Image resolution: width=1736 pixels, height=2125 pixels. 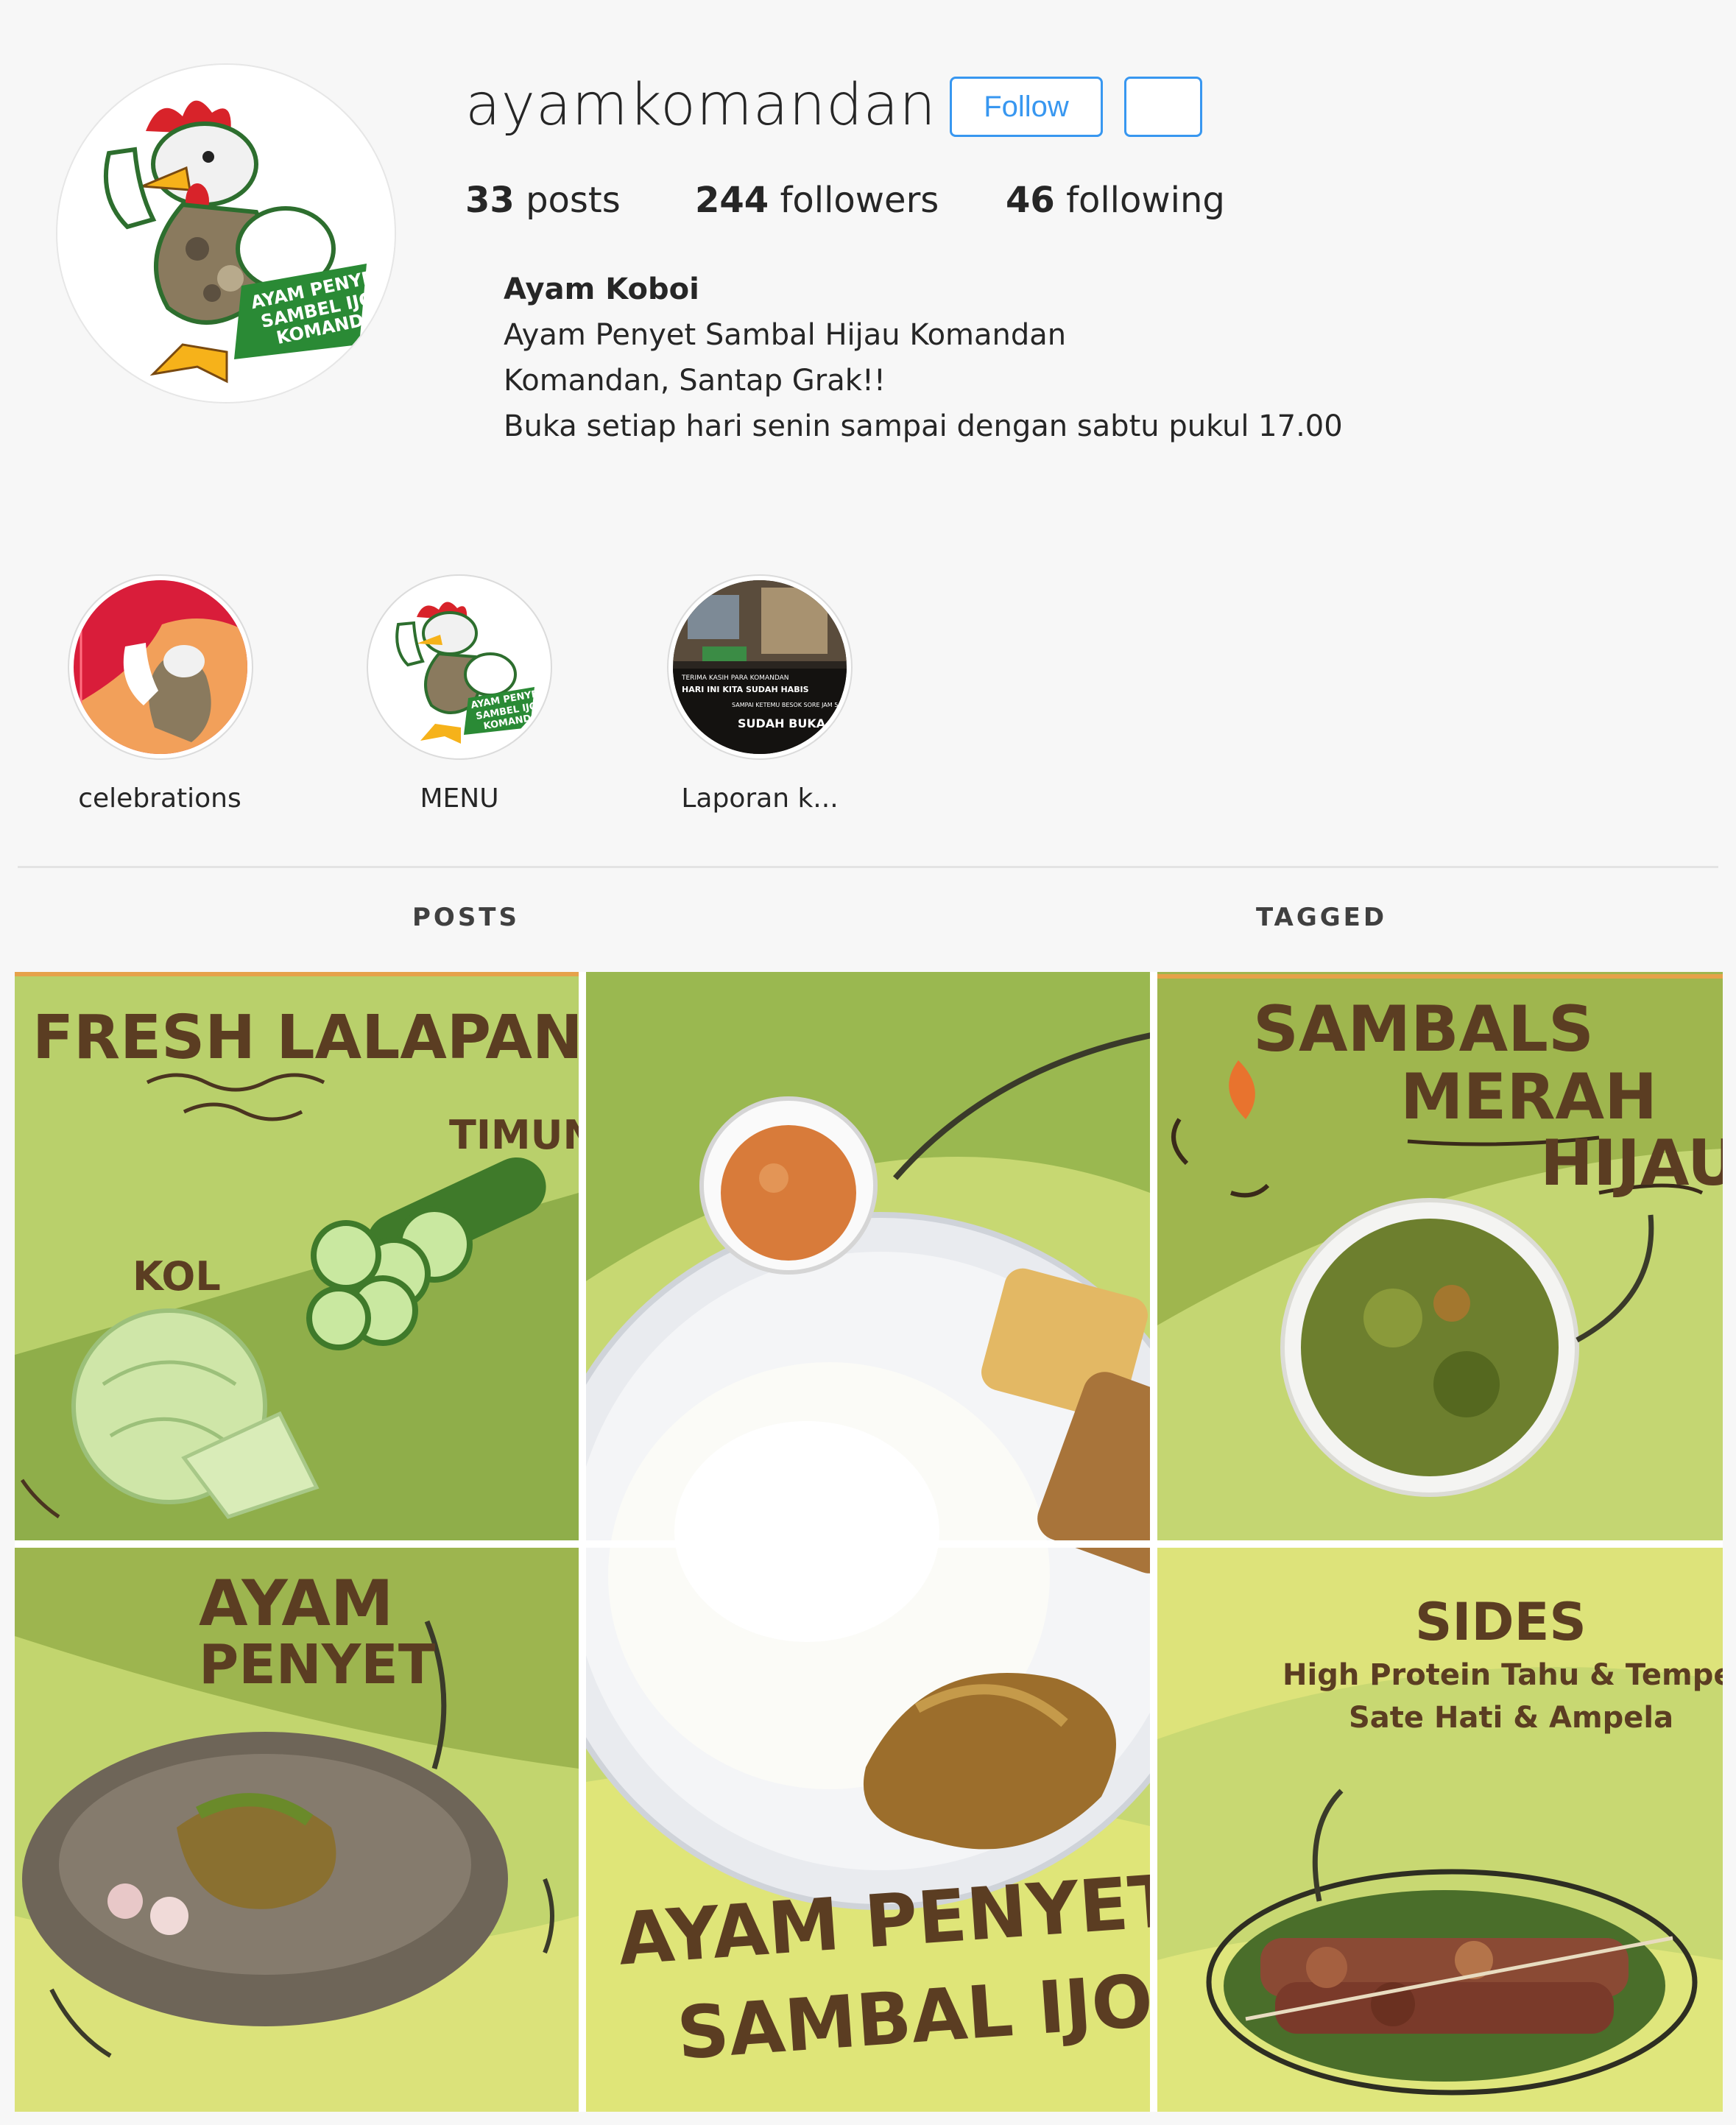 I want to click on laporan-text-4: SUDAH BUKA, so click(x=782, y=723).